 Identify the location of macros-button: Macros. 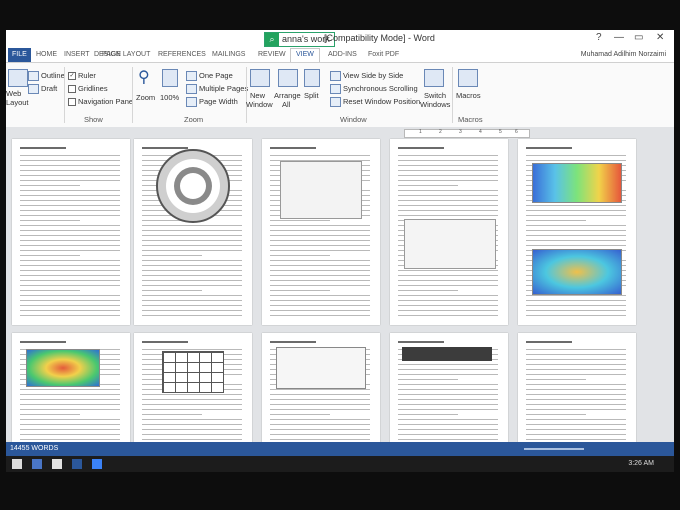
(468, 95).